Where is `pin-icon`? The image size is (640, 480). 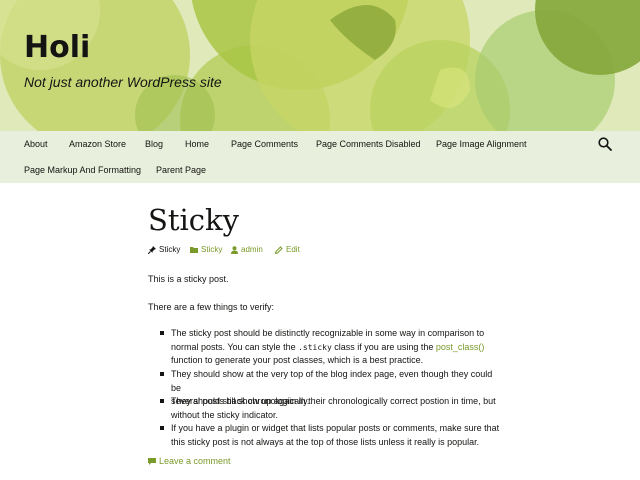 pin-icon is located at coordinates (152, 249).